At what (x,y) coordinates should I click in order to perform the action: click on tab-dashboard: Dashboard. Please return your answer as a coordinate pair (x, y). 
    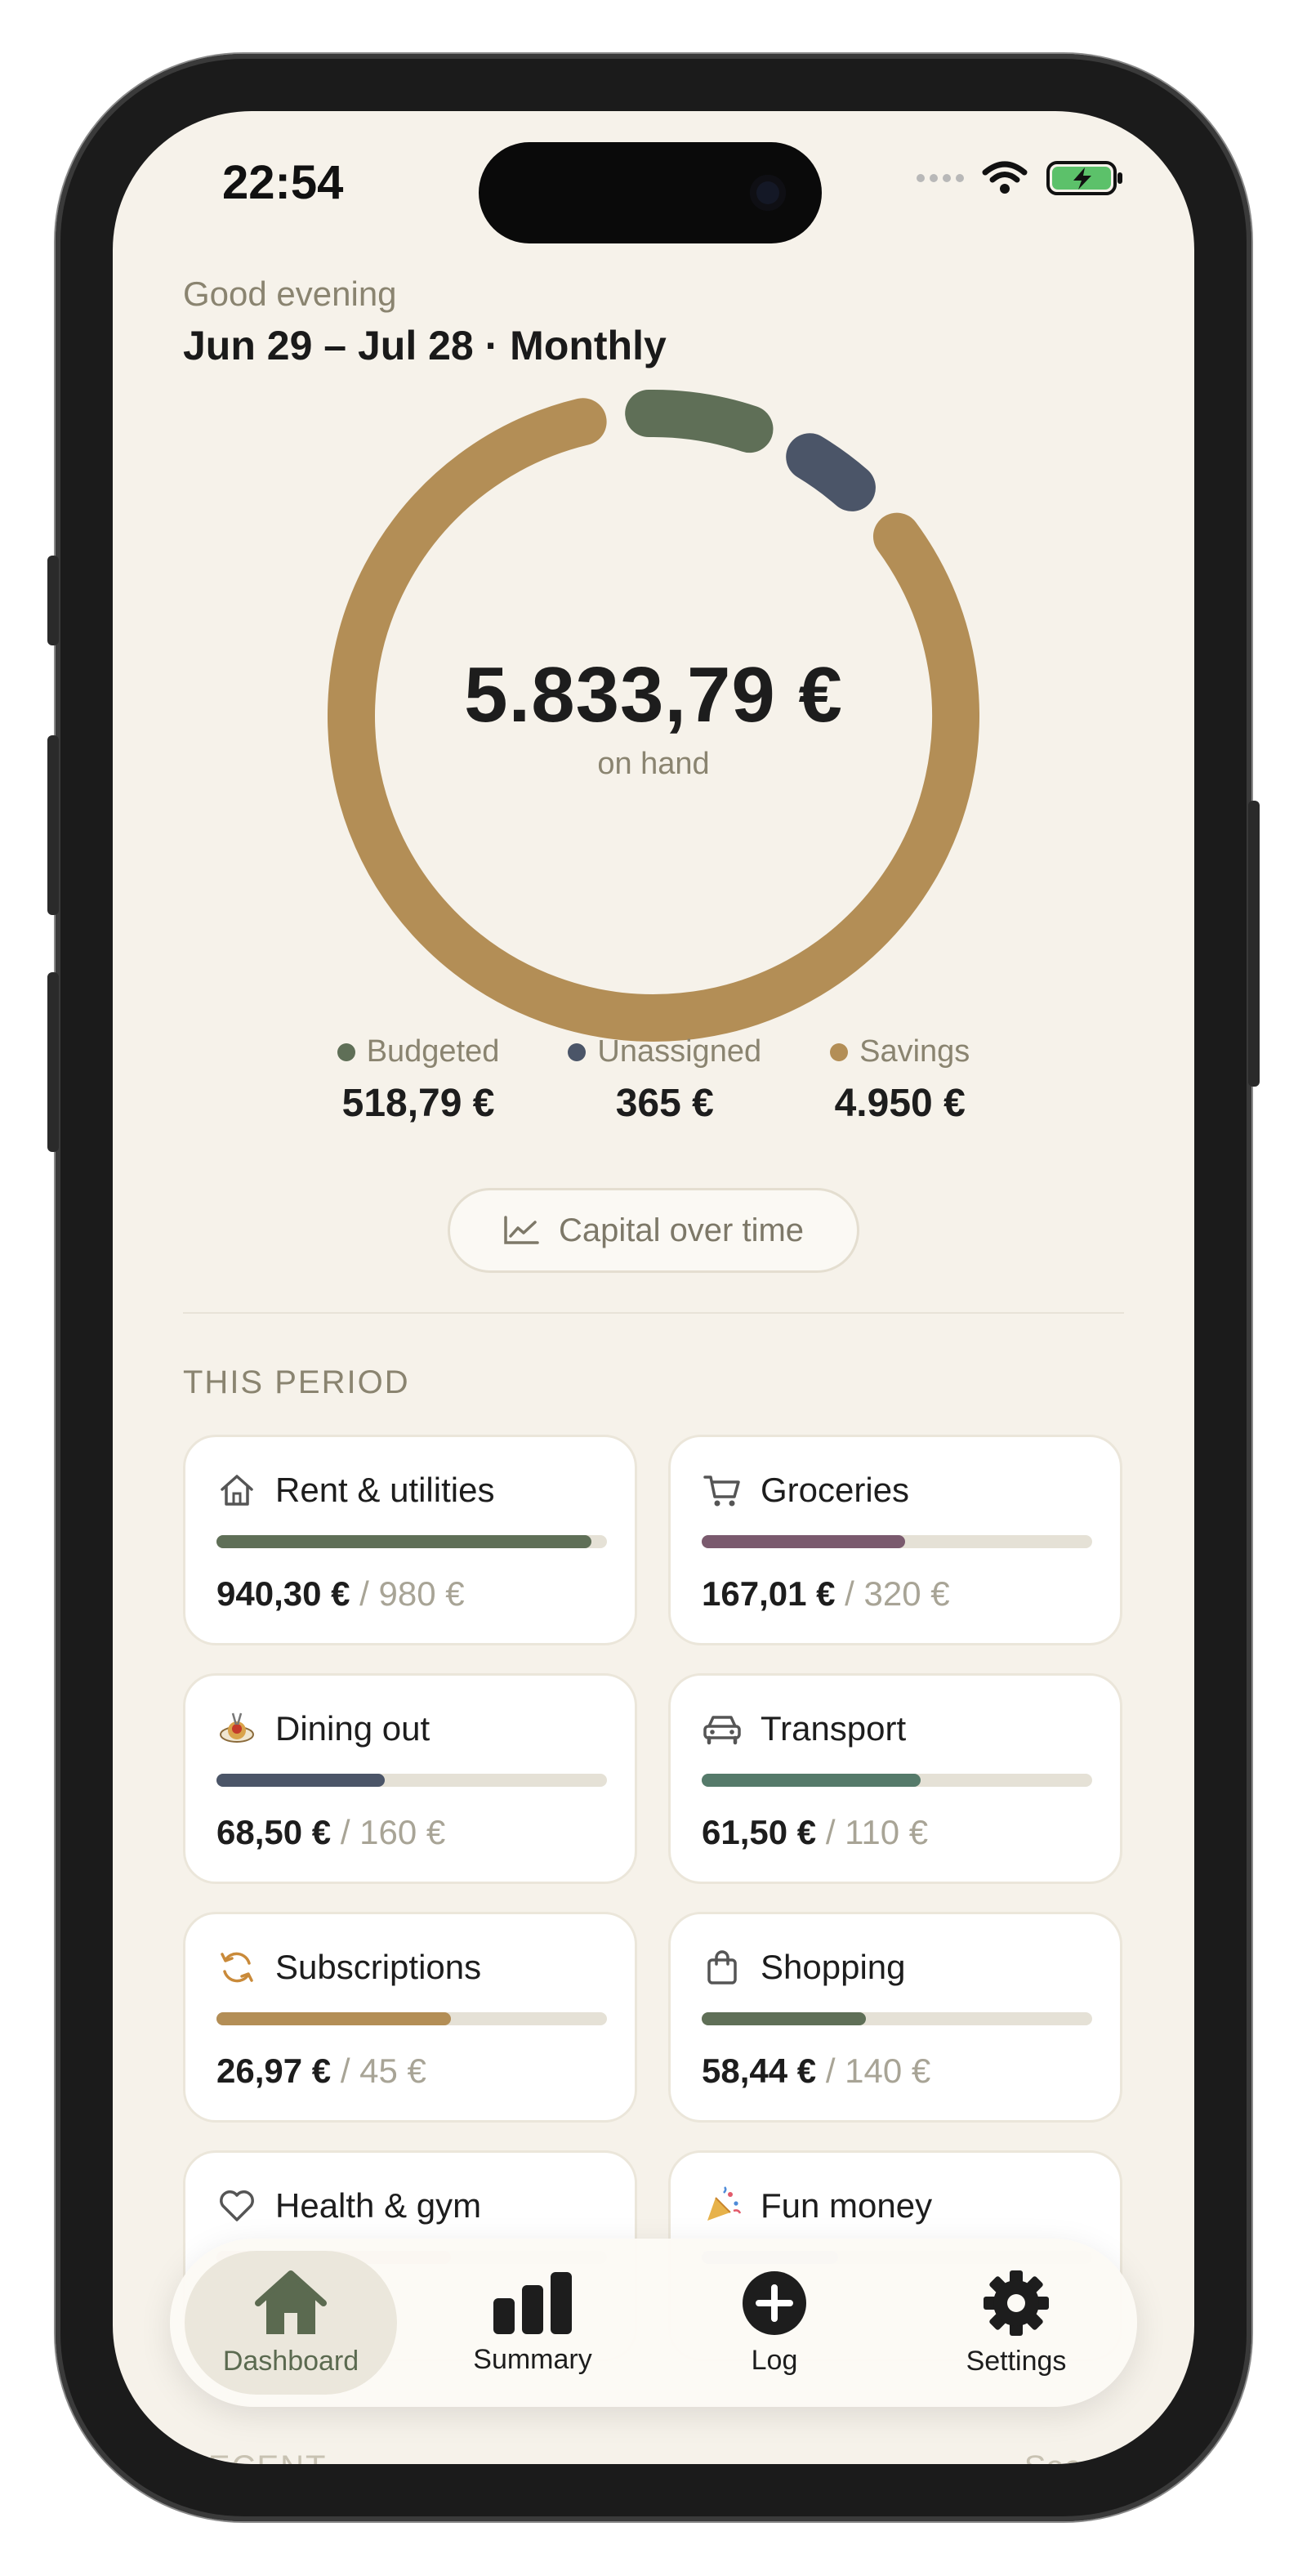
    Looking at the image, I should click on (291, 2323).